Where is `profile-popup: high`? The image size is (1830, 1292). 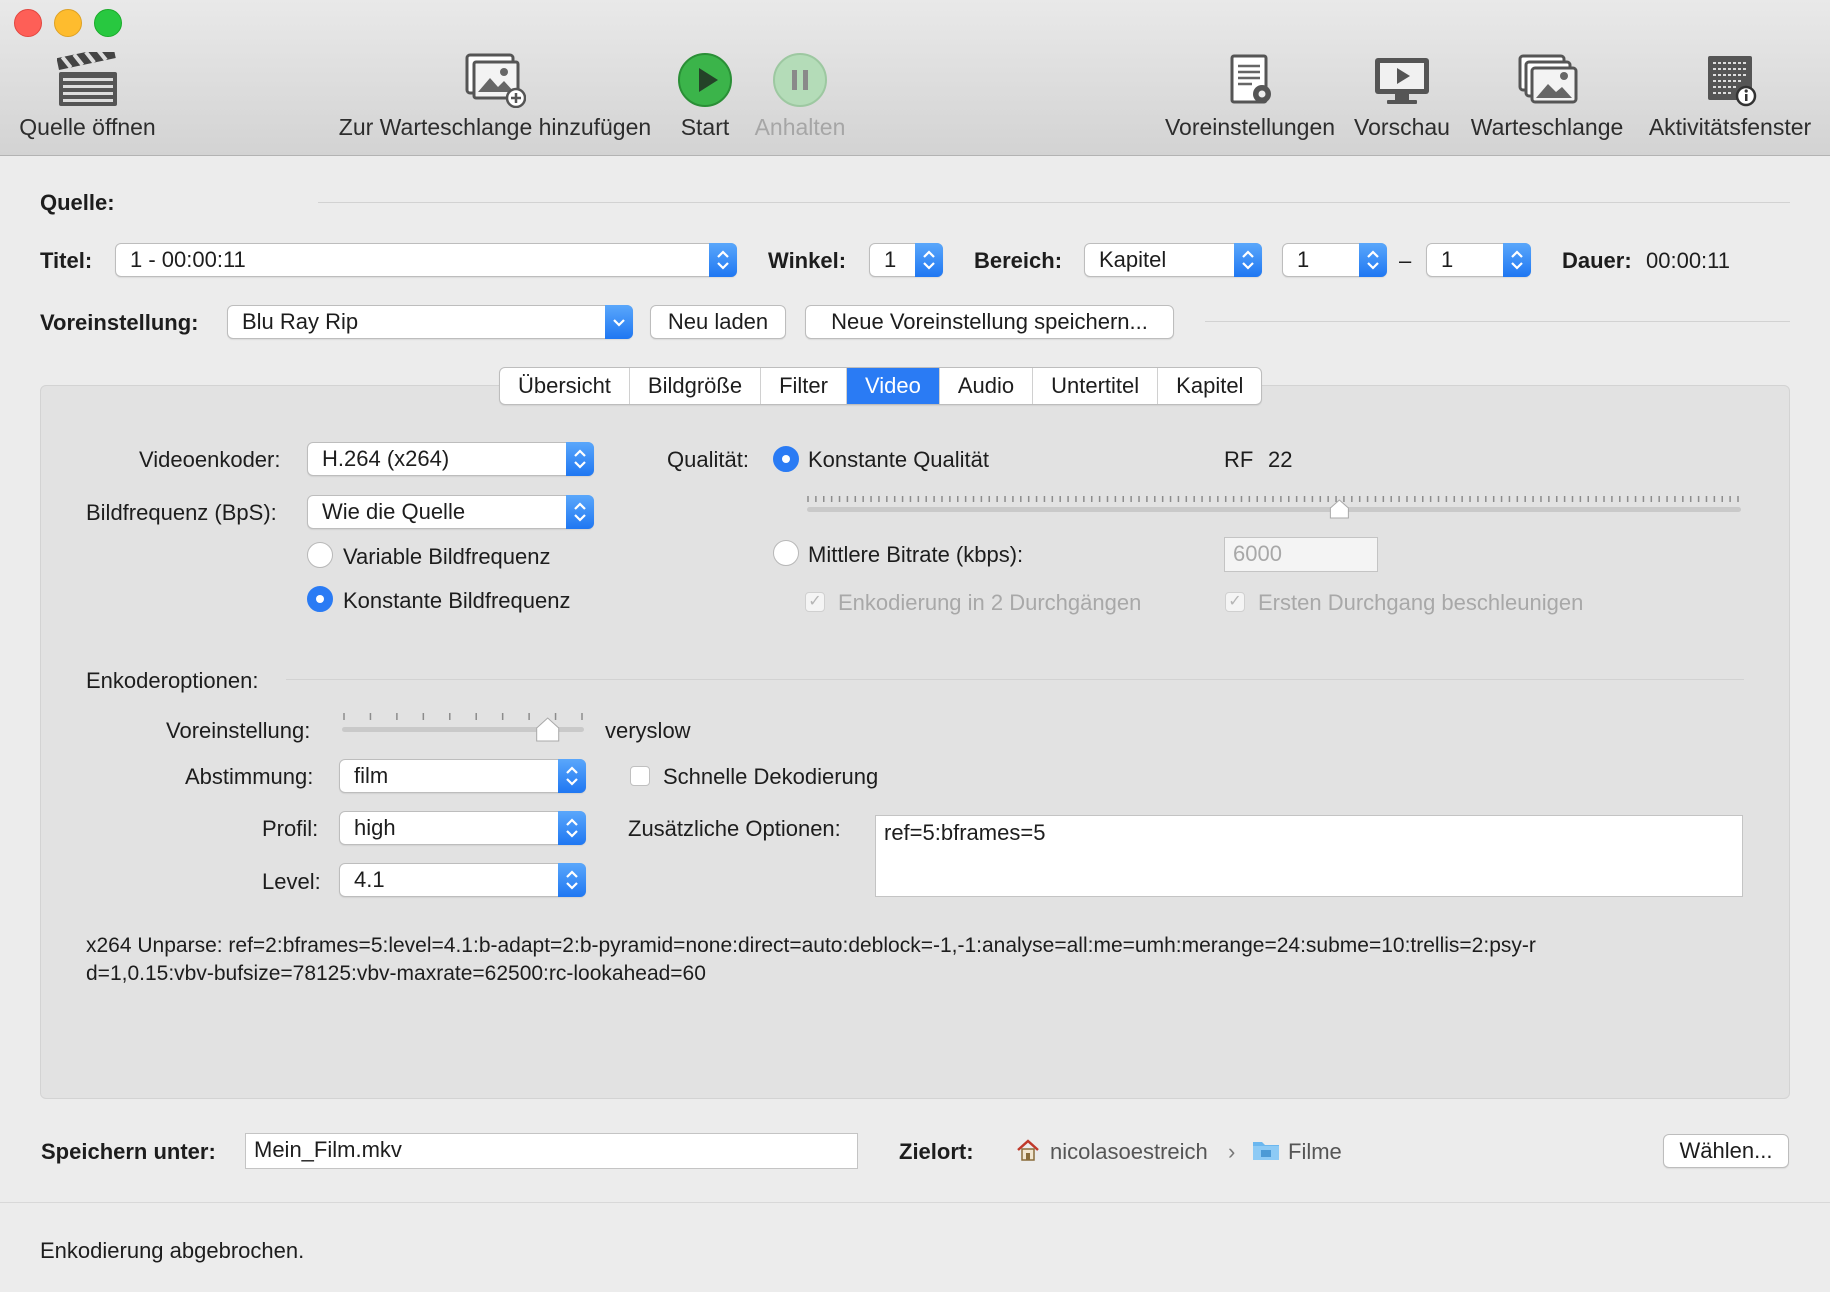 profile-popup: high is located at coordinates (462, 828).